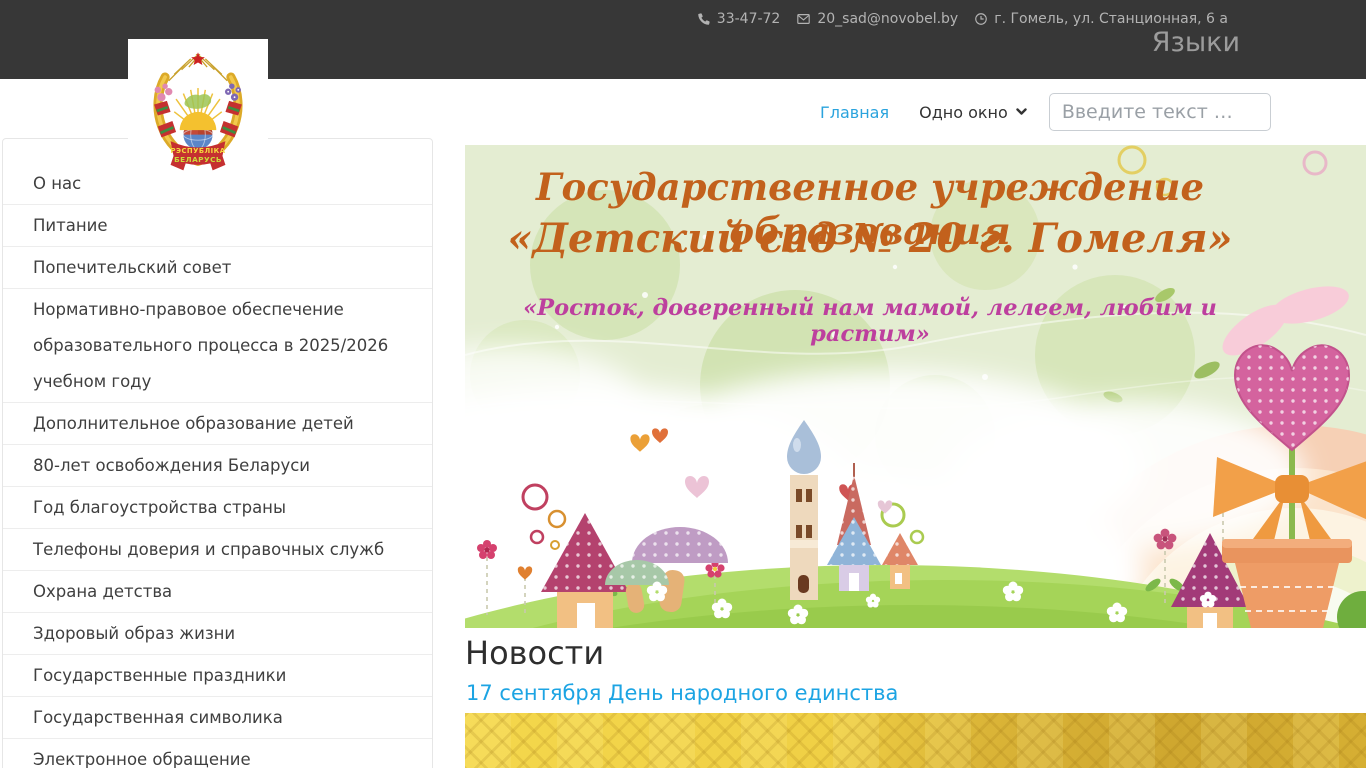 The height and width of the screenshot is (768, 1366). Describe the element at coordinates (217, 717) in the screenshot. I see `sidebar-item-state-symbols: Государственная символика` at that location.